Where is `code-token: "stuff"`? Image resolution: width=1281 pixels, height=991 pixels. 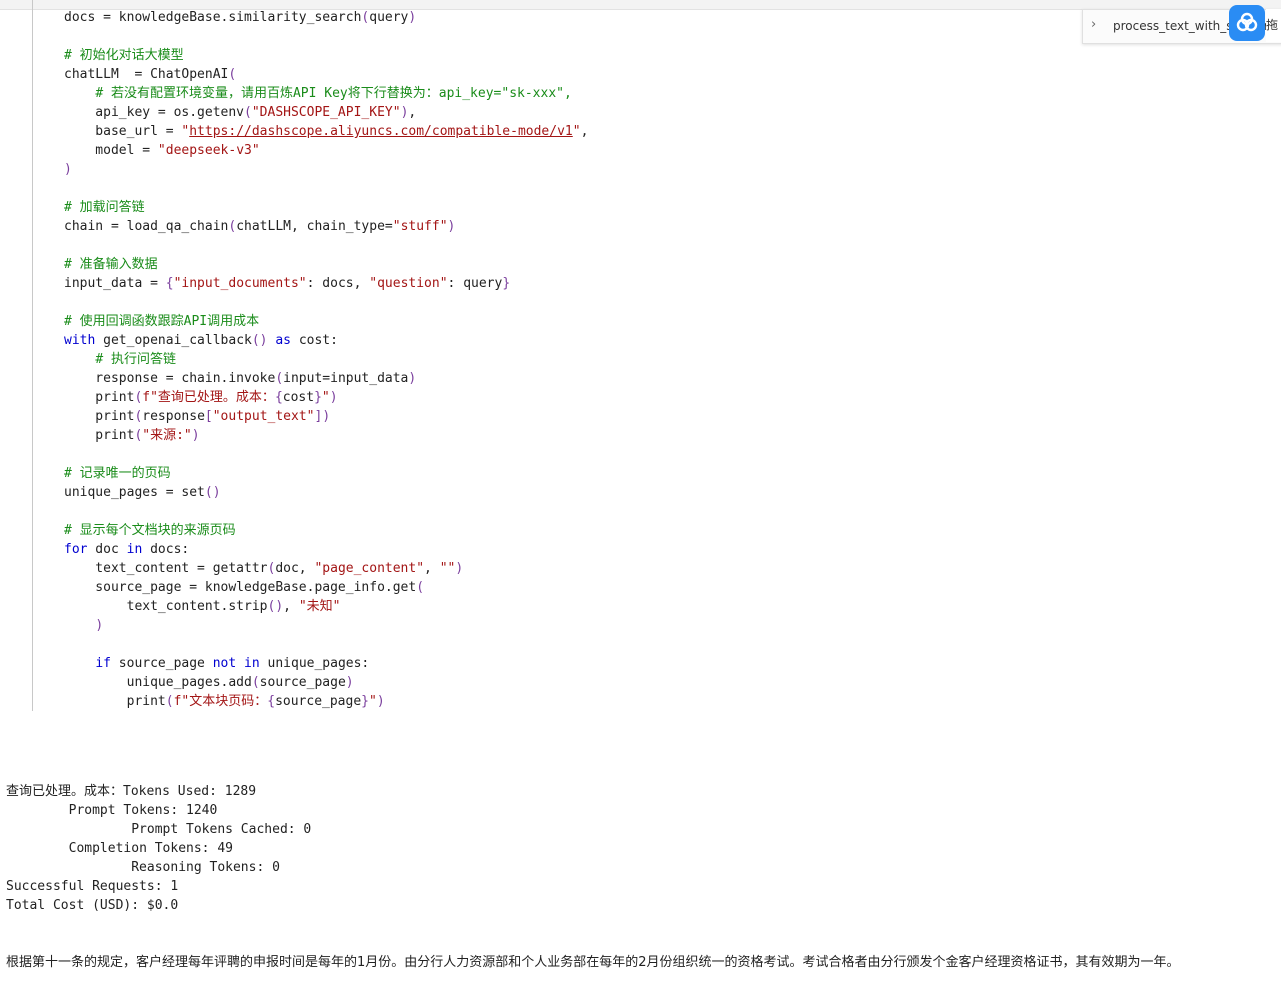 code-token: "stuff" is located at coordinates (420, 226).